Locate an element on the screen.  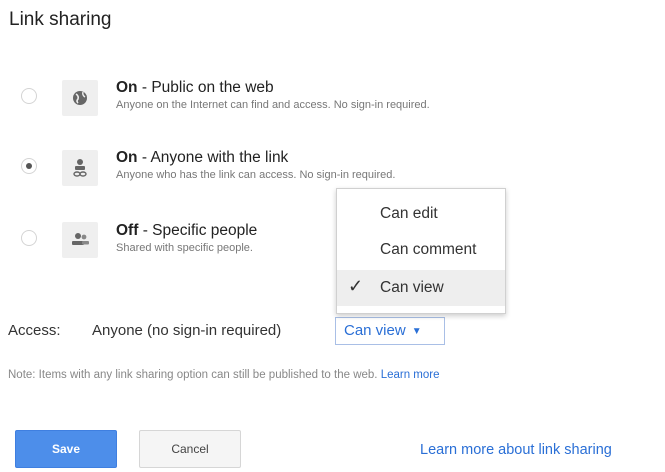
access-value: Anyone (no sign-in required) is located at coordinates (187, 330).